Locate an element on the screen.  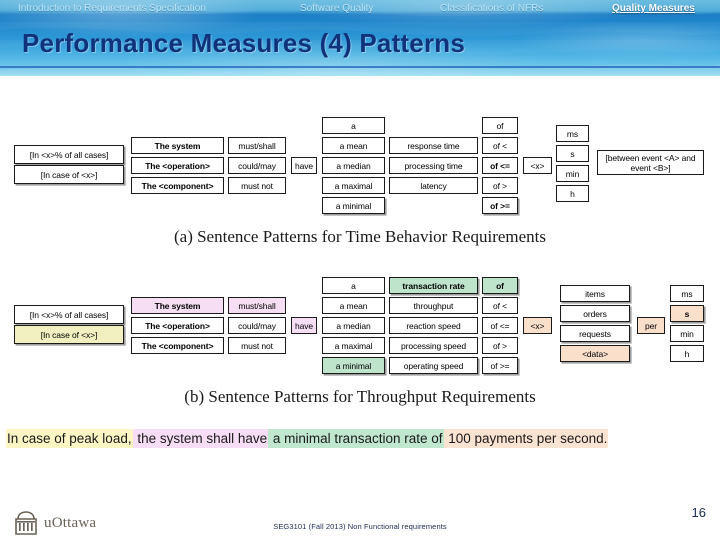
b-object-cell-requests: requests is located at coordinates (595, 333).